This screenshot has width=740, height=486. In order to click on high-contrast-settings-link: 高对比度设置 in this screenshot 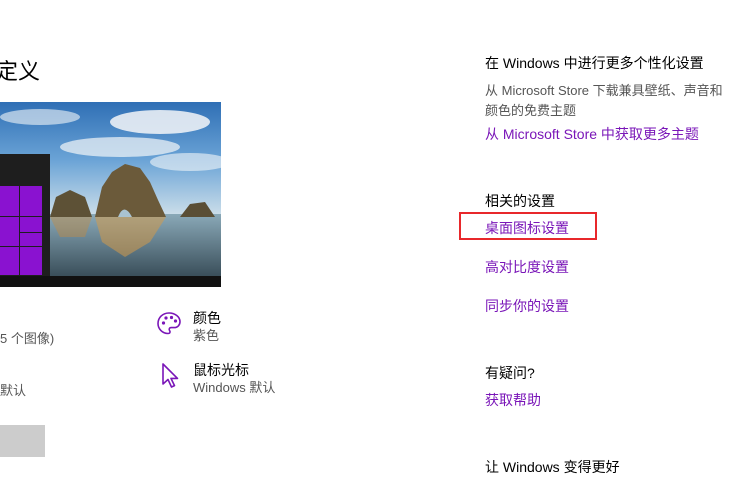, I will do `click(527, 267)`.